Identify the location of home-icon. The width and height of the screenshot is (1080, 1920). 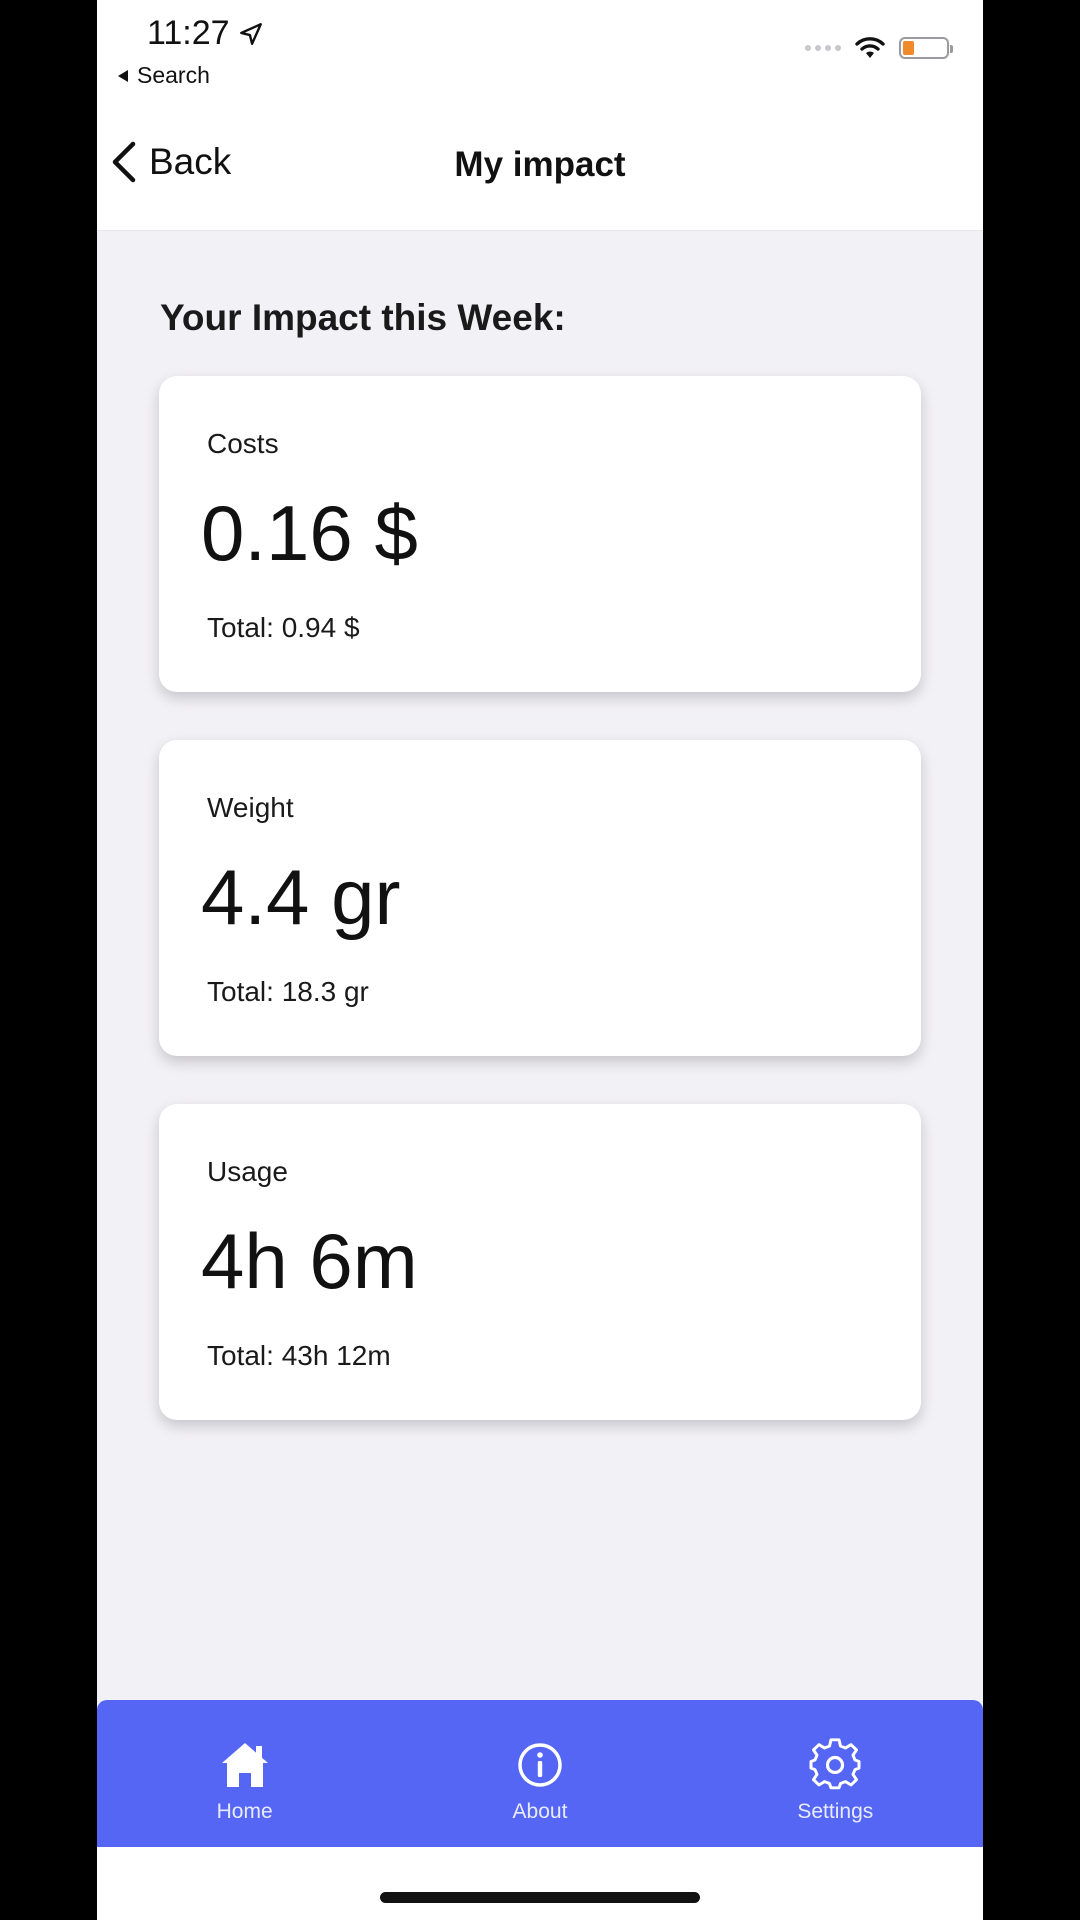
(244, 1765).